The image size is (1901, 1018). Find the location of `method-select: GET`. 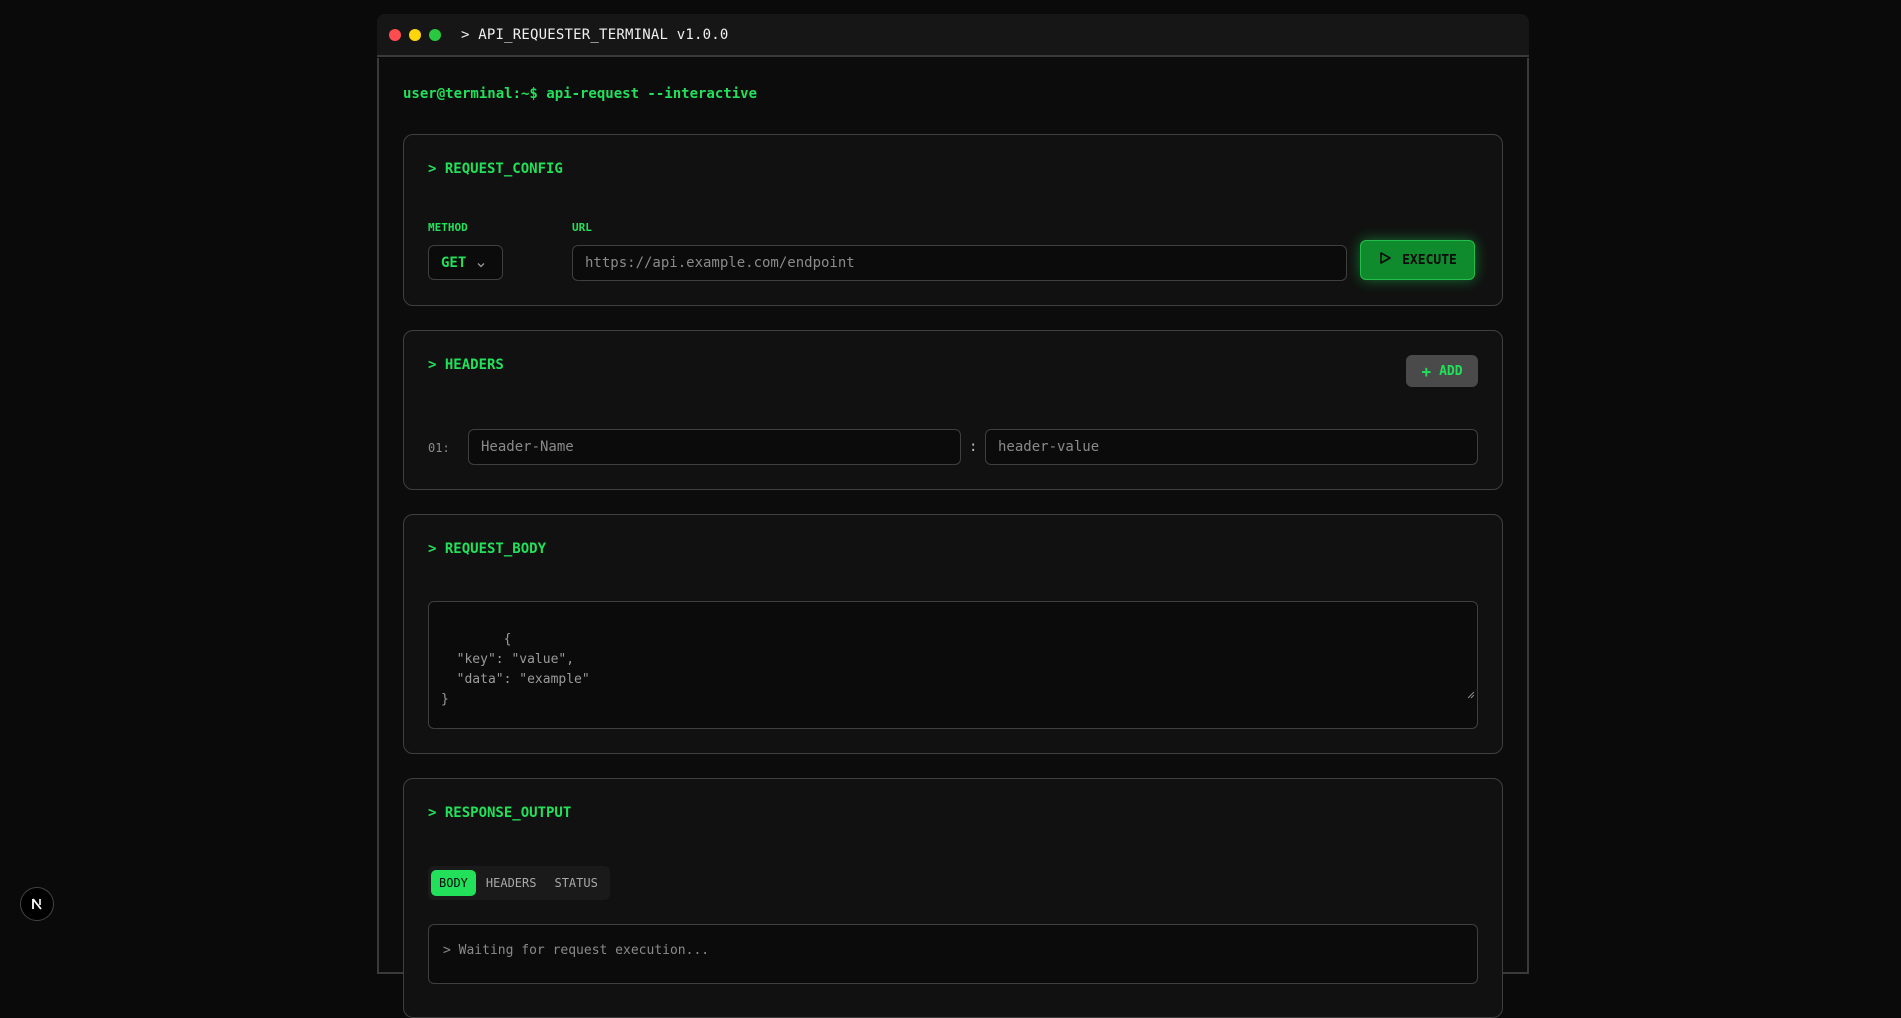

method-select: GET is located at coordinates (465, 262).